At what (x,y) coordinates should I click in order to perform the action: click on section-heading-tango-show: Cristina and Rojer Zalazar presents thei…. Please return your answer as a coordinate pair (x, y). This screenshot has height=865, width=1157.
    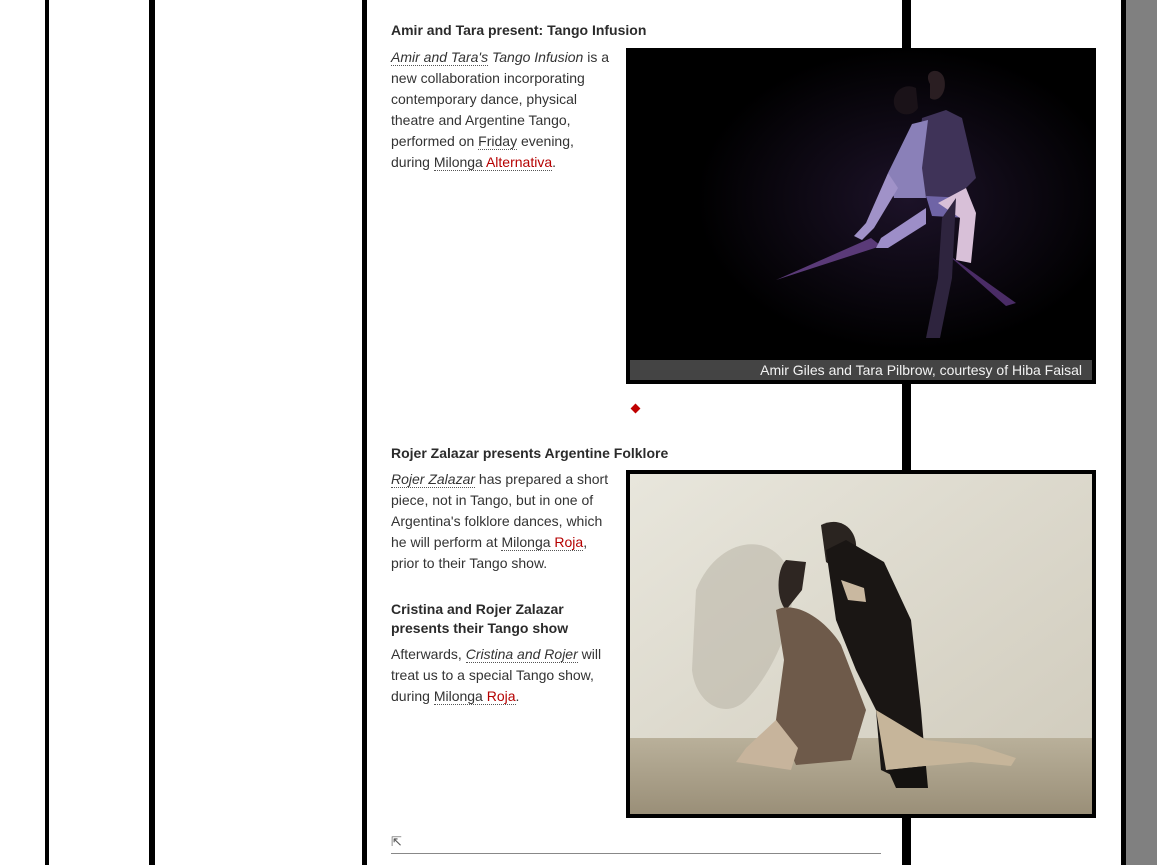
    Looking at the image, I should click on (480, 618).